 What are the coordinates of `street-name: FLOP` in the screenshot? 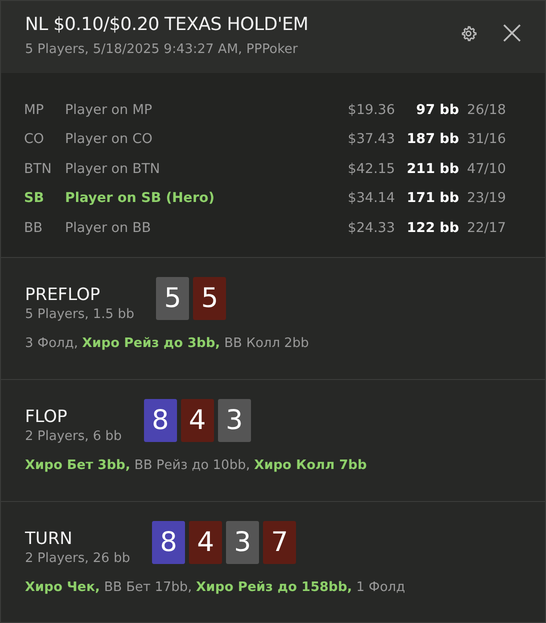 It's located at (46, 417).